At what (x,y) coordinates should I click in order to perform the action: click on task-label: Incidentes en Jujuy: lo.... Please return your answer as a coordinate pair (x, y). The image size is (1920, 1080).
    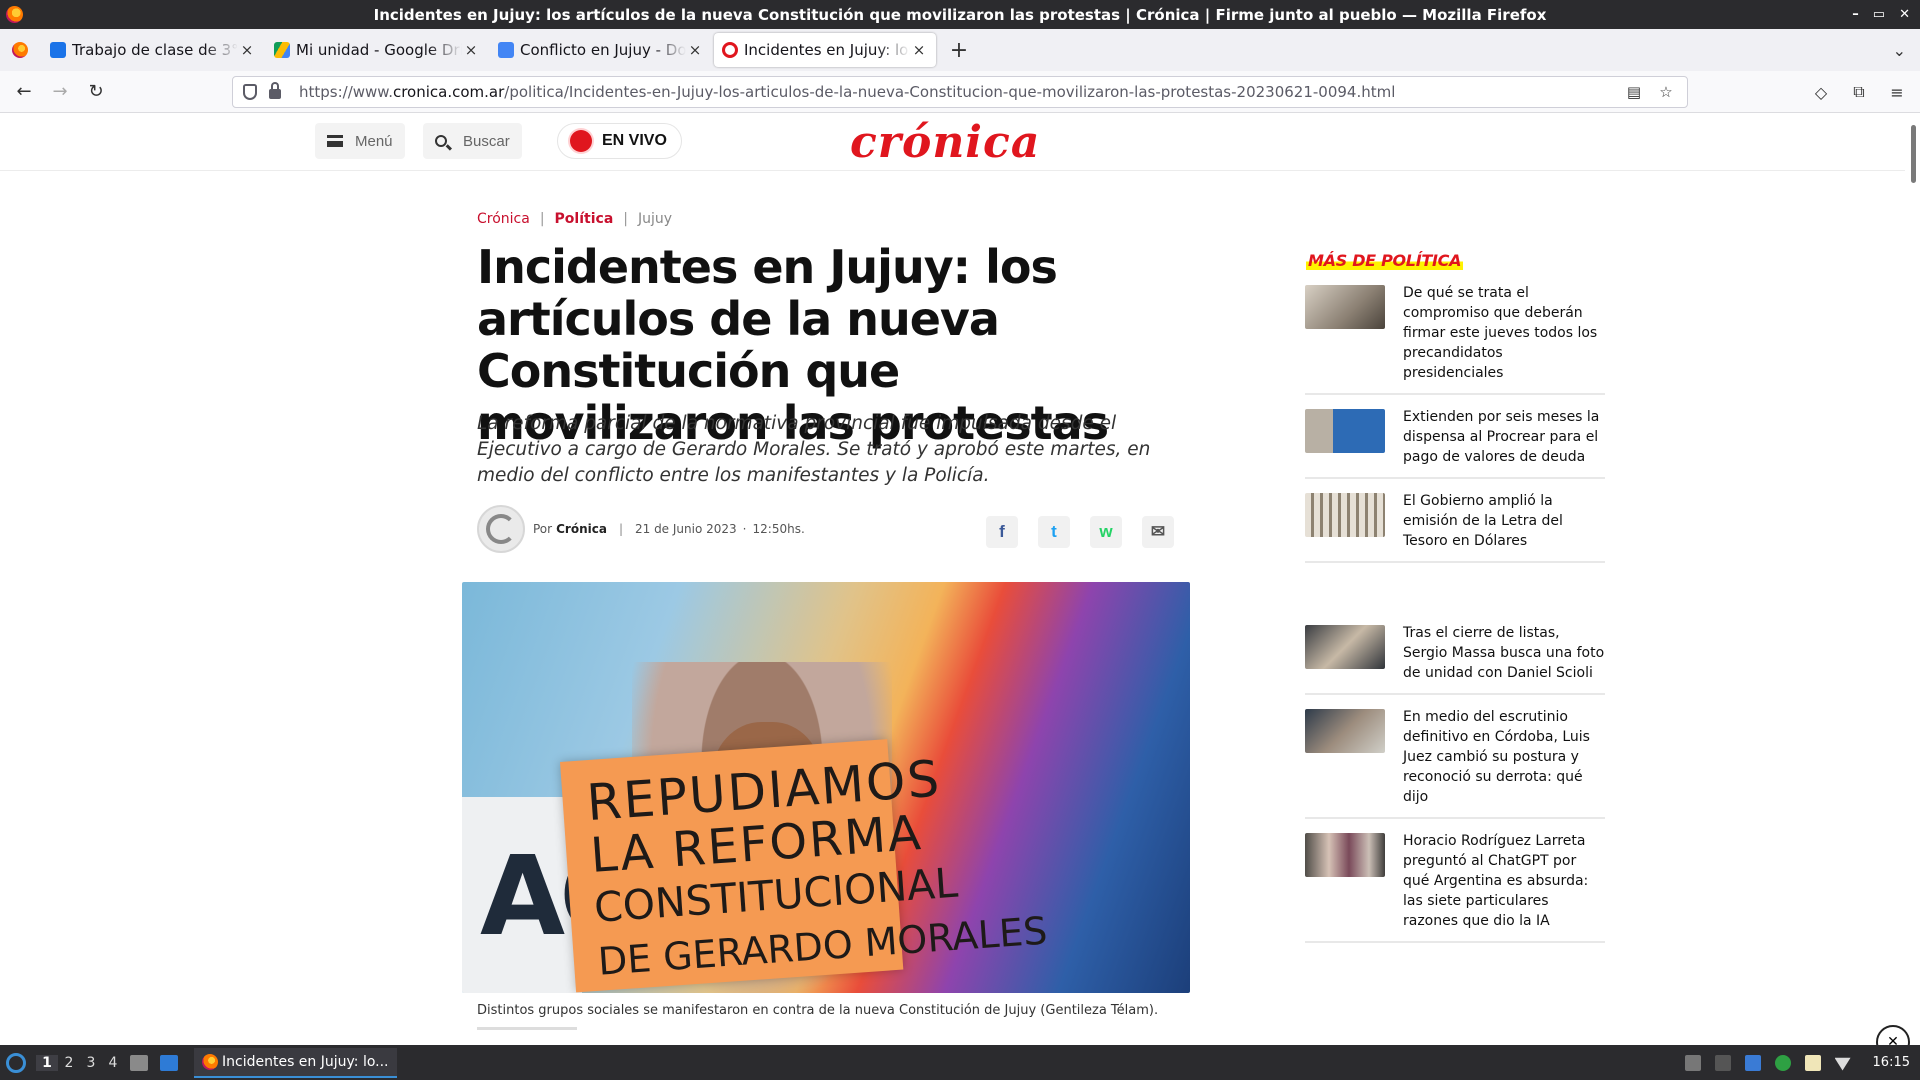
    Looking at the image, I should click on (305, 1061).